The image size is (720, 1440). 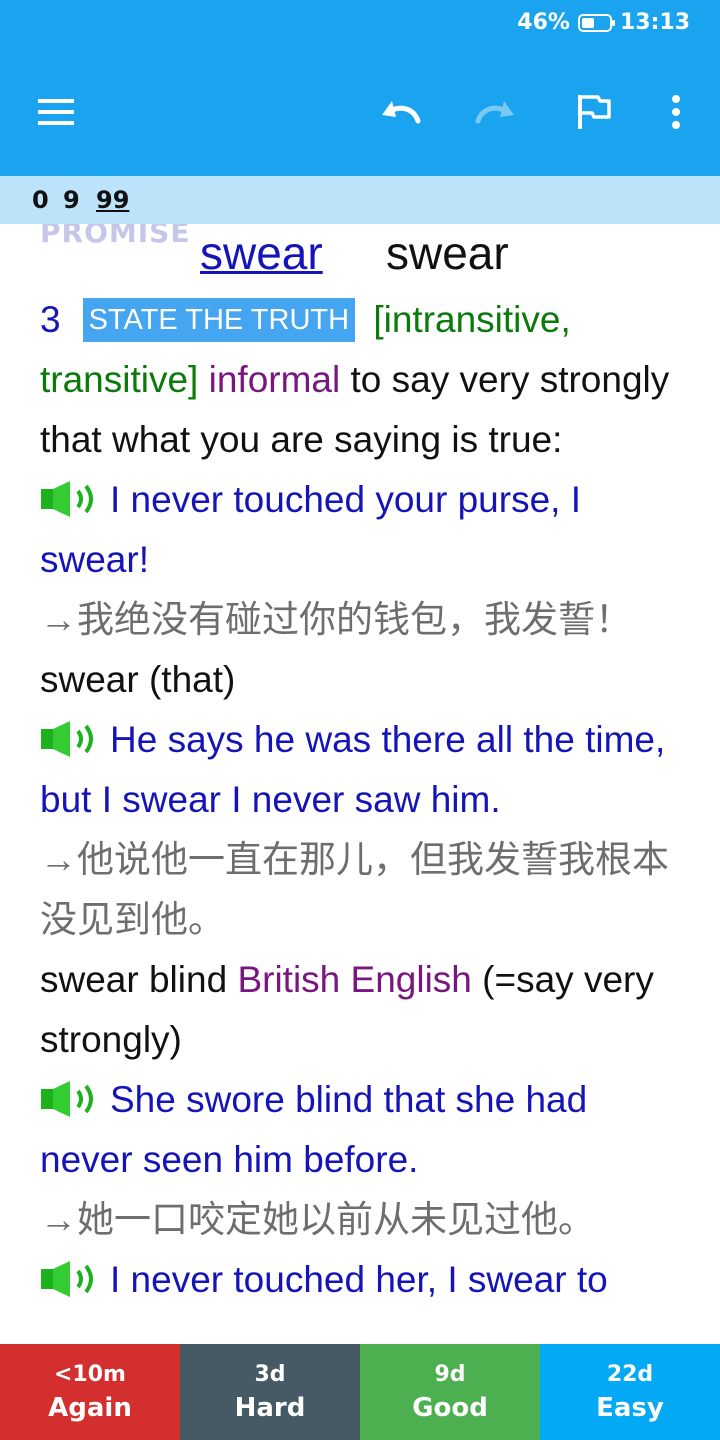 What do you see at coordinates (56, 112) in the screenshot?
I see `menu-icon` at bounding box center [56, 112].